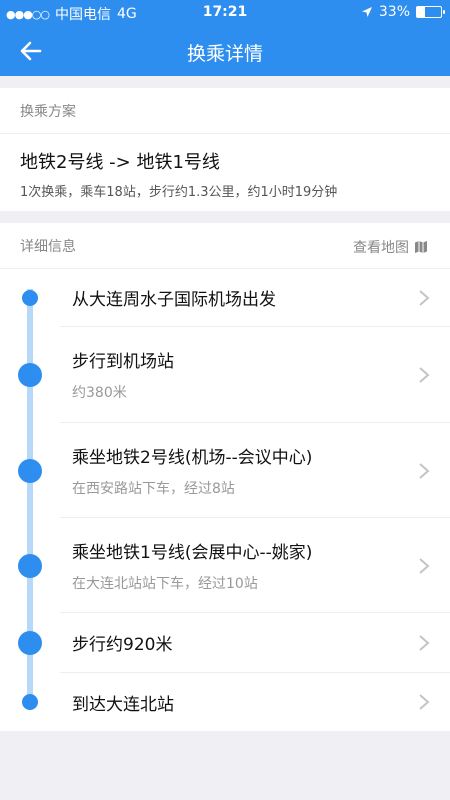 The height and width of the screenshot is (800, 450). What do you see at coordinates (192, 457) in the screenshot?
I see `step-title: 乘坐地铁2号线(机场--会议中心)` at bounding box center [192, 457].